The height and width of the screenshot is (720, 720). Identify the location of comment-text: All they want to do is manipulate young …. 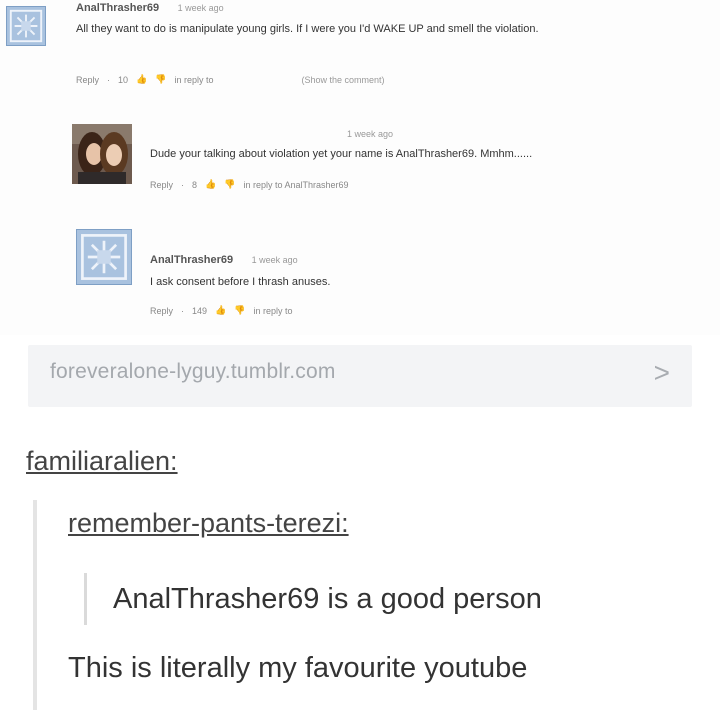
(307, 29).